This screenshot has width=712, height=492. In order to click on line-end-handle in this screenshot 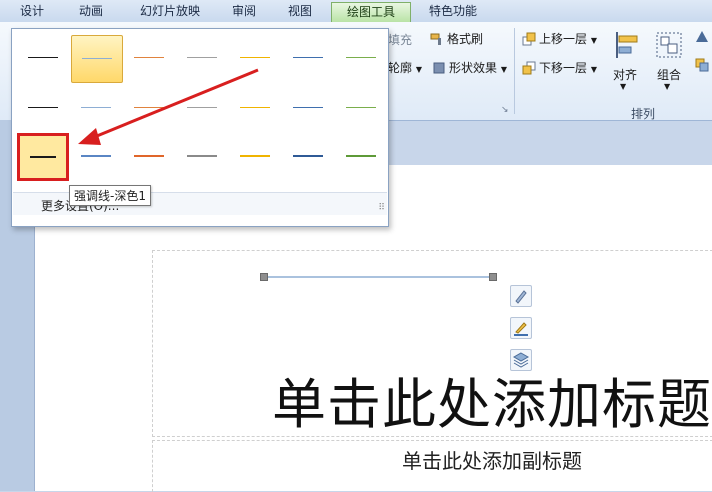, I will do `click(493, 277)`.